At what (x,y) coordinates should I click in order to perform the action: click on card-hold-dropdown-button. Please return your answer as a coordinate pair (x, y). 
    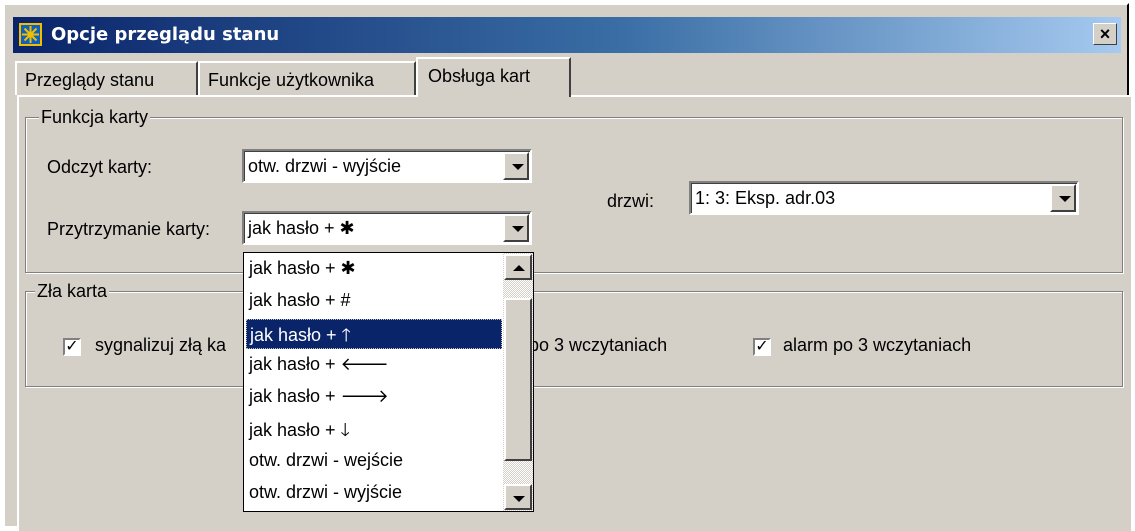
    Looking at the image, I should click on (516, 228).